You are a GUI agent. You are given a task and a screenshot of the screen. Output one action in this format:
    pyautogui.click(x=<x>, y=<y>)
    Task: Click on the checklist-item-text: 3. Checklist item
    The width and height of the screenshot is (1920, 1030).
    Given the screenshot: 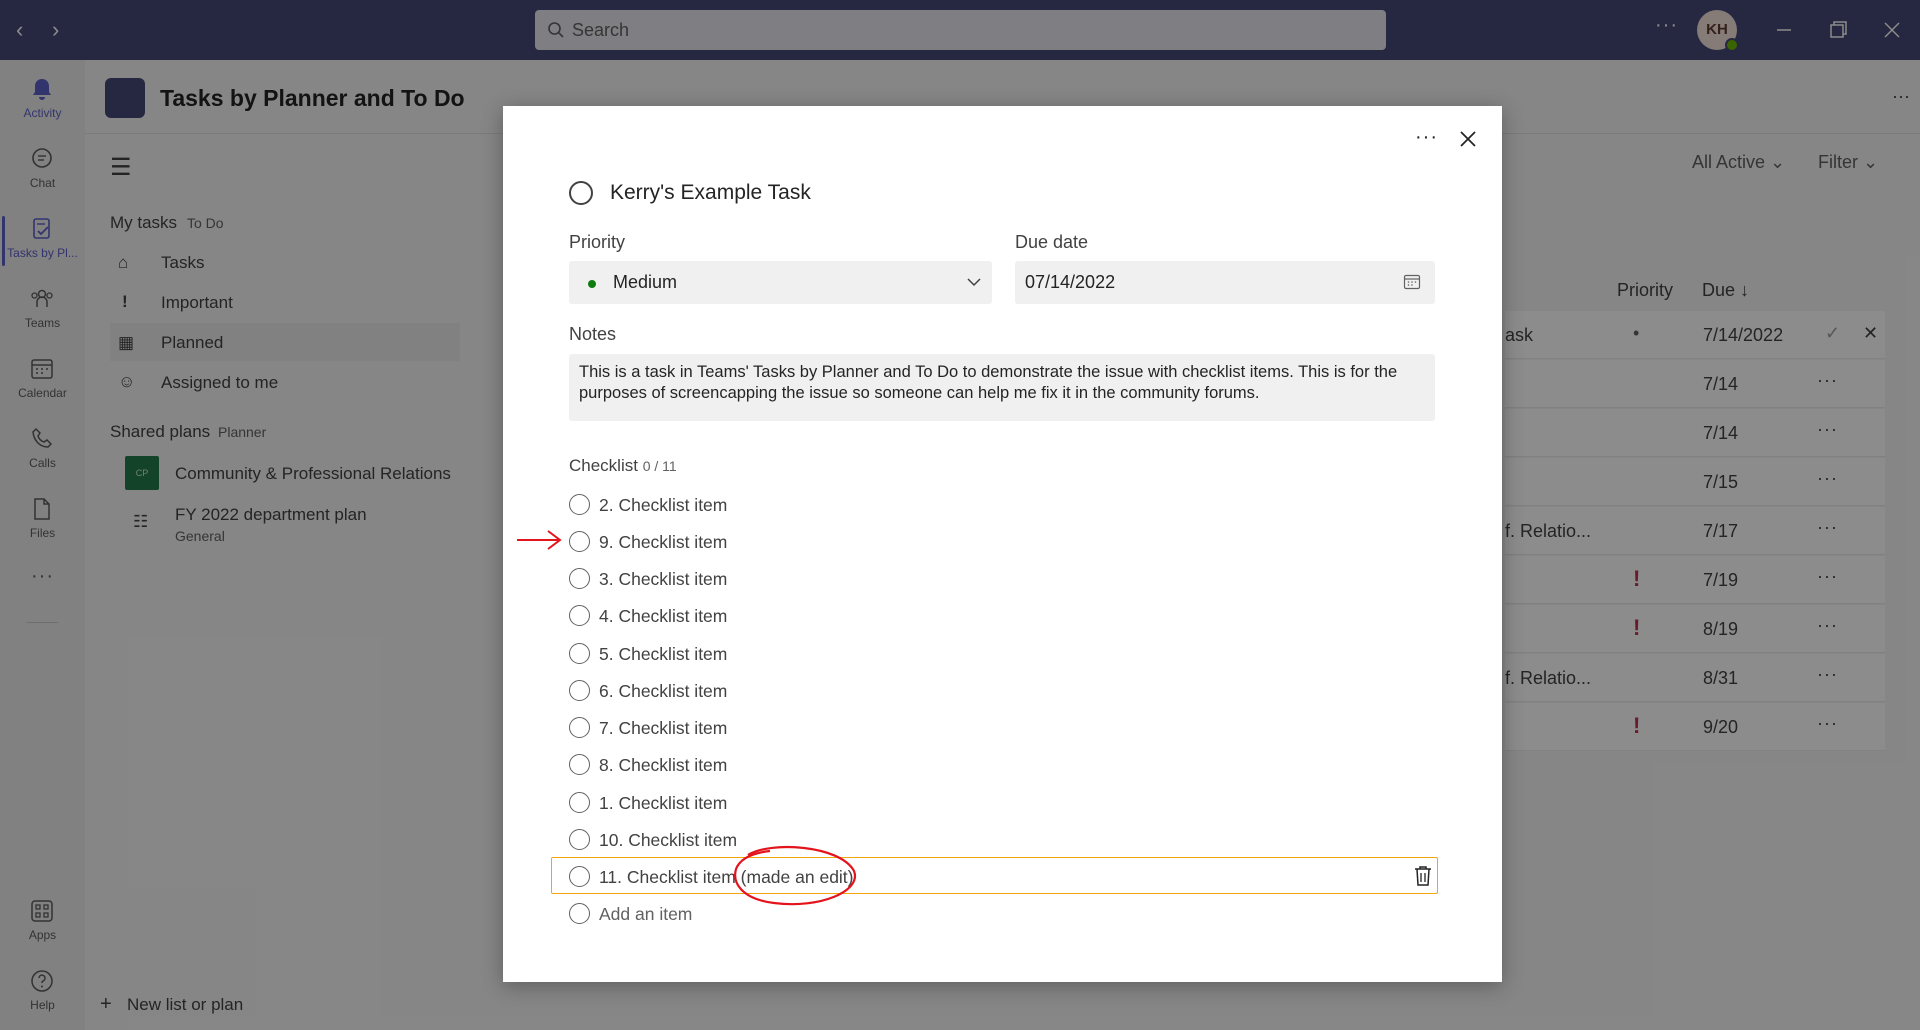 What is the action you would take?
    pyautogui.click(x=663, y=579)
    